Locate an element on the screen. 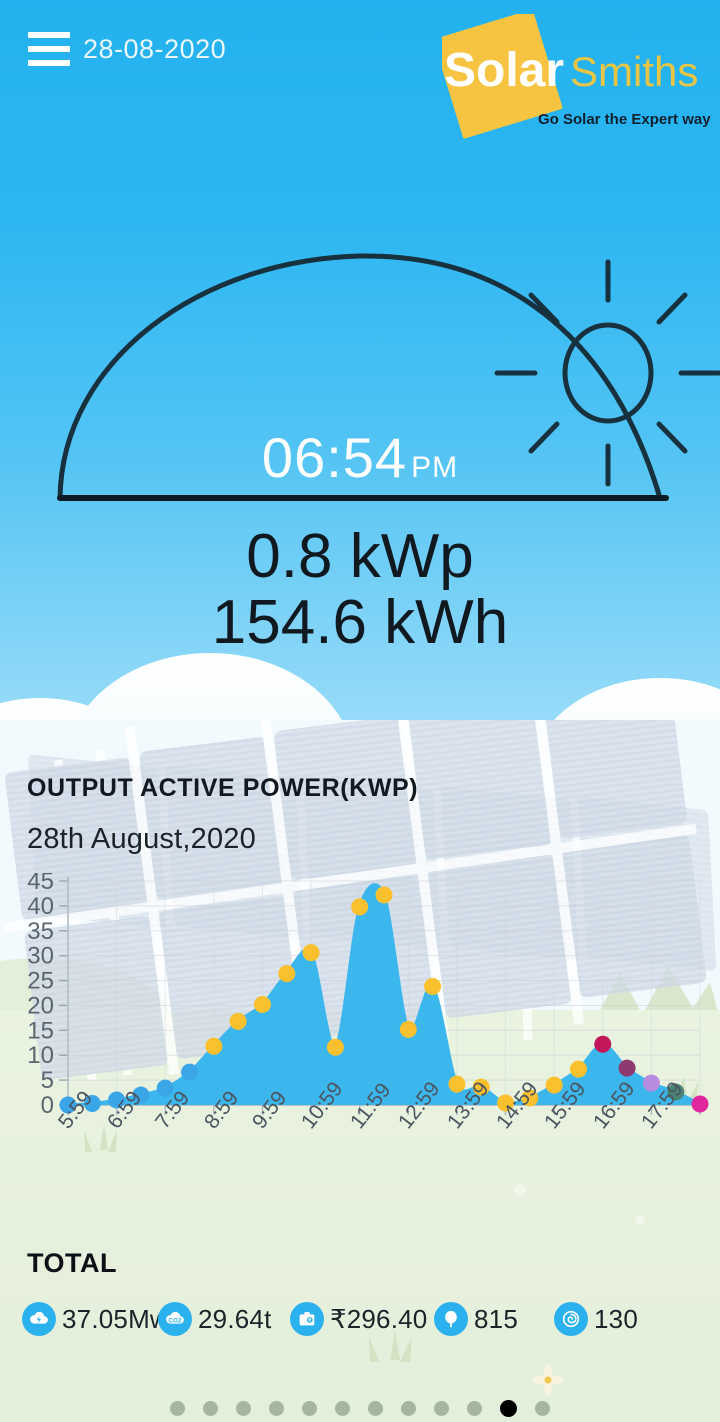 The height and width of the screenshot is (1422, 720). logo-word-solar: Solar is located at coordinates (504, 70).